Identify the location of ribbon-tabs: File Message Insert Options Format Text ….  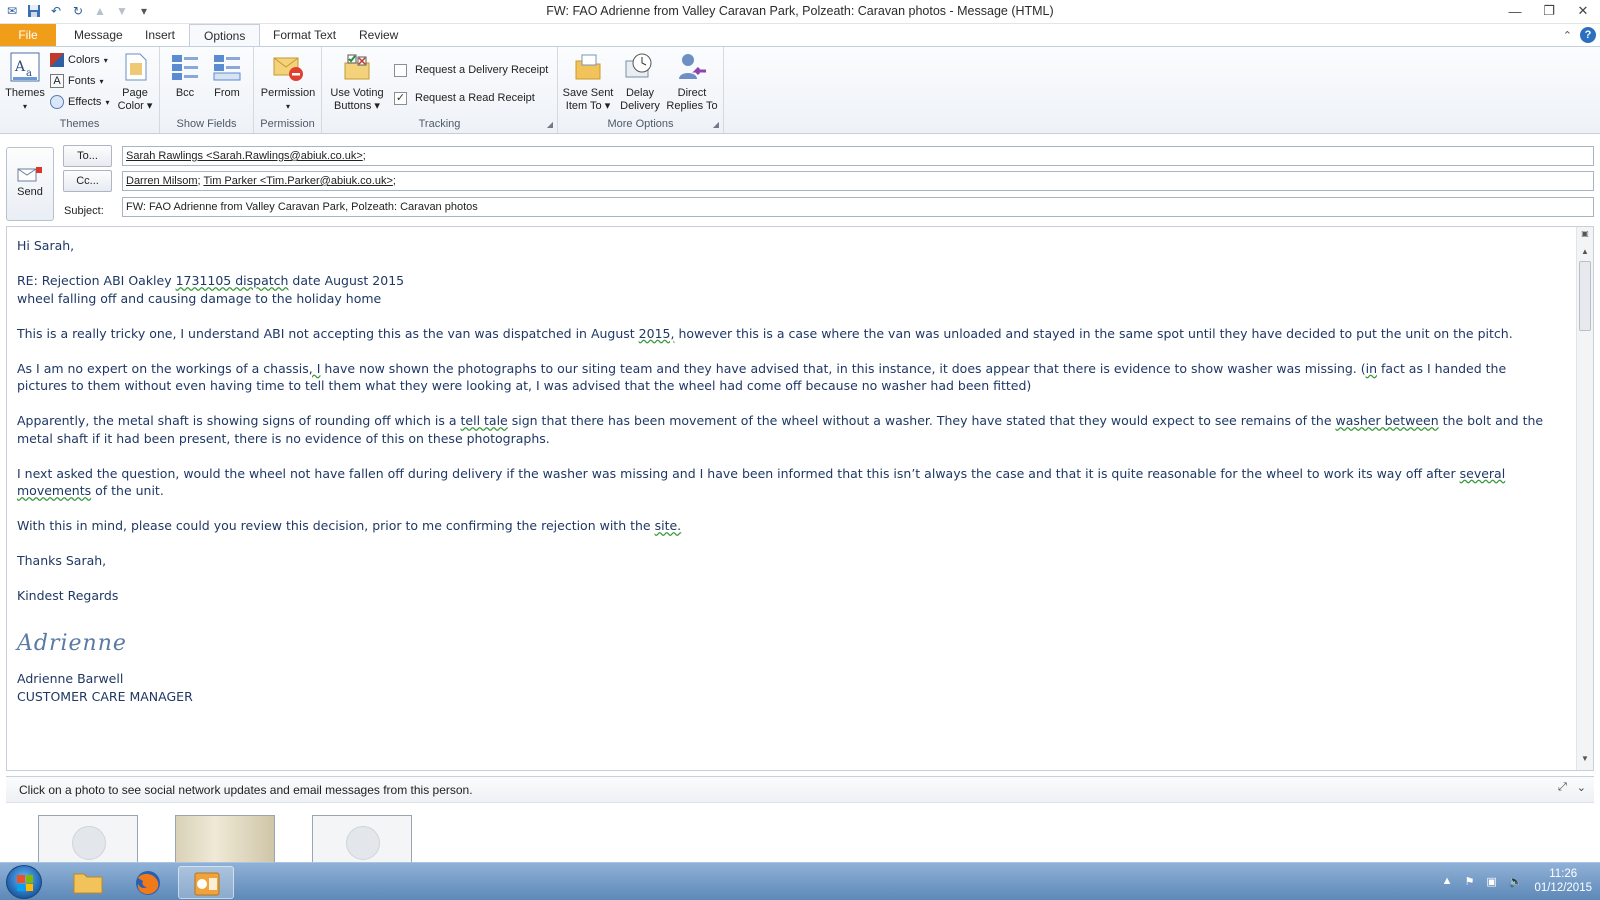
(800, 35).